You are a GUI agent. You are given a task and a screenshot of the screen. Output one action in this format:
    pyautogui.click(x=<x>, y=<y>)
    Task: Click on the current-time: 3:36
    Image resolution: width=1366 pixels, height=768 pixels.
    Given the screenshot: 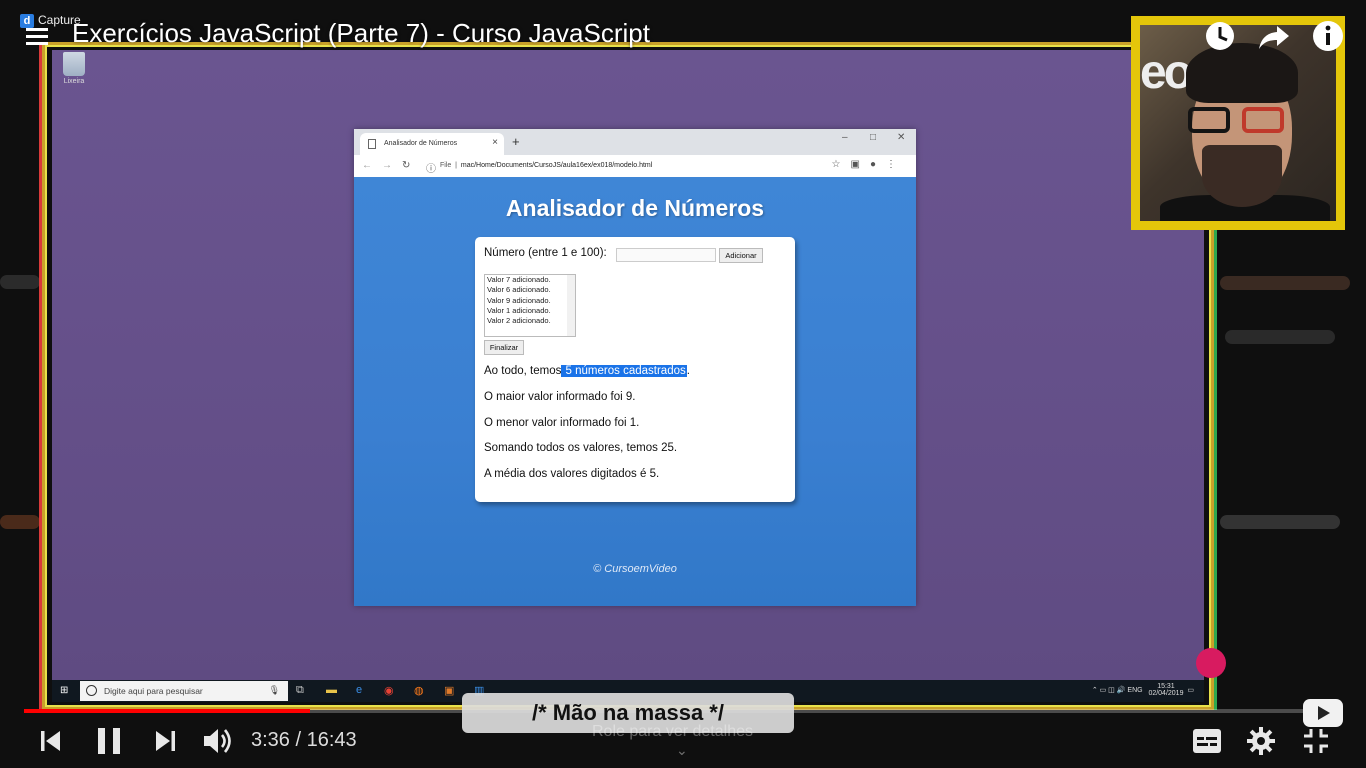 What is the action you would take?
    pyautogui.click(x=270, y=740)
    